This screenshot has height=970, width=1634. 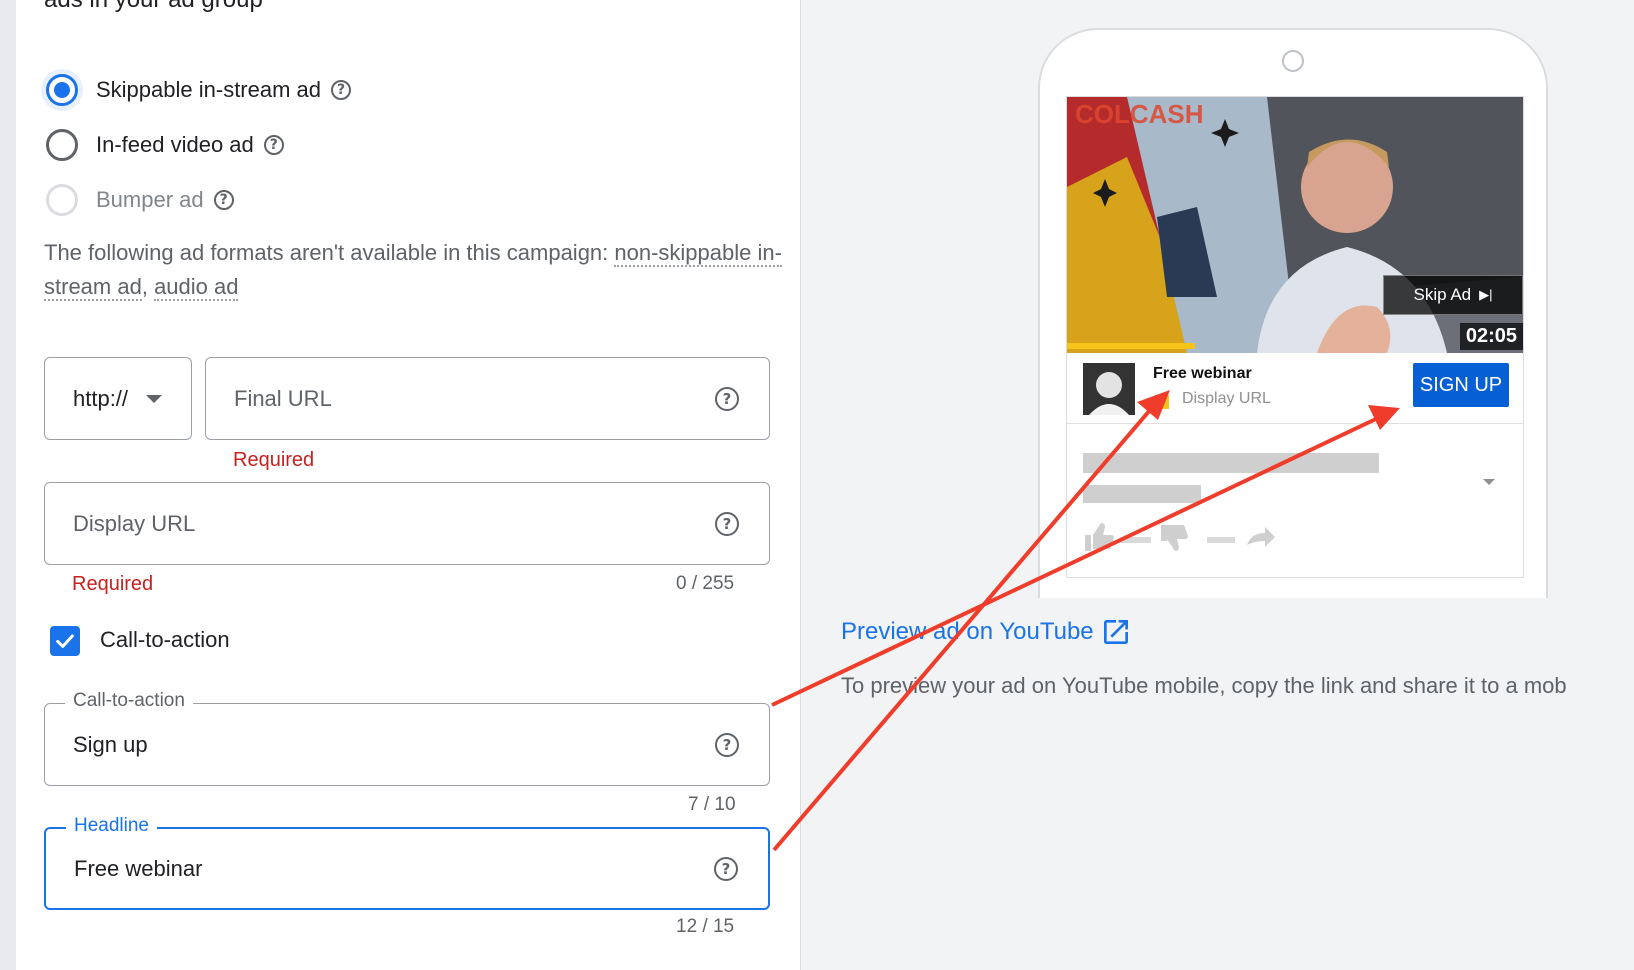 I want to click on skip-ad-label: Skip Ad, so click(x=1442, y=294).